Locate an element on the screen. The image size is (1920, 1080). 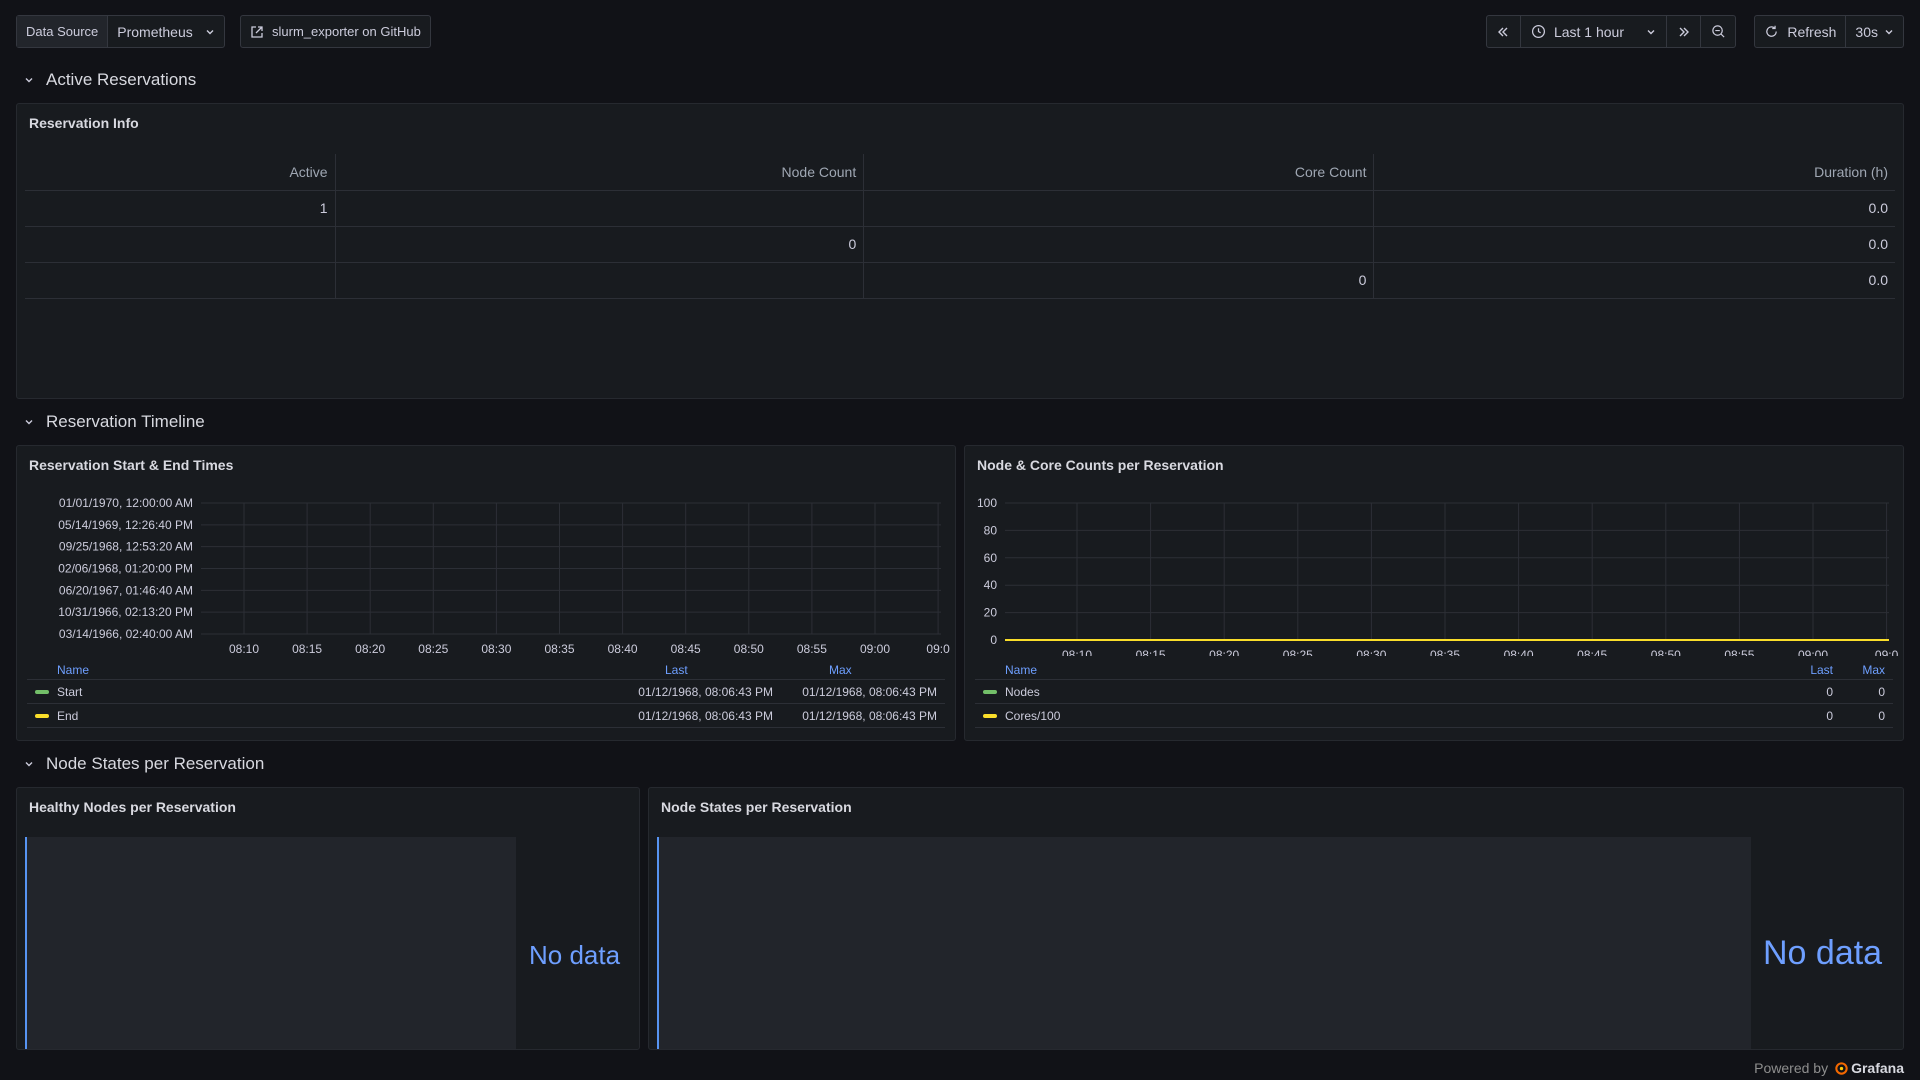
time-picker: Last 1 hour is located at coordinates (1610, 31).